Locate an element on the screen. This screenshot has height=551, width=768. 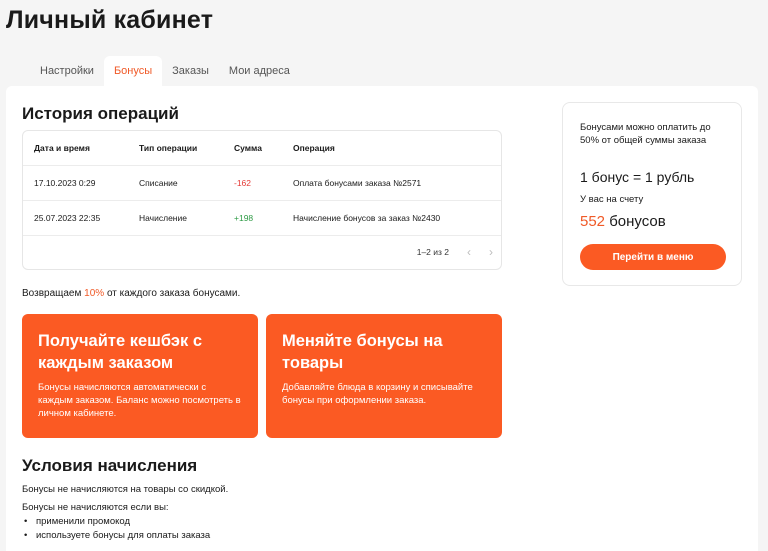
row-date: 25.07.2023 22:35 is located at coordinates (67, 218).